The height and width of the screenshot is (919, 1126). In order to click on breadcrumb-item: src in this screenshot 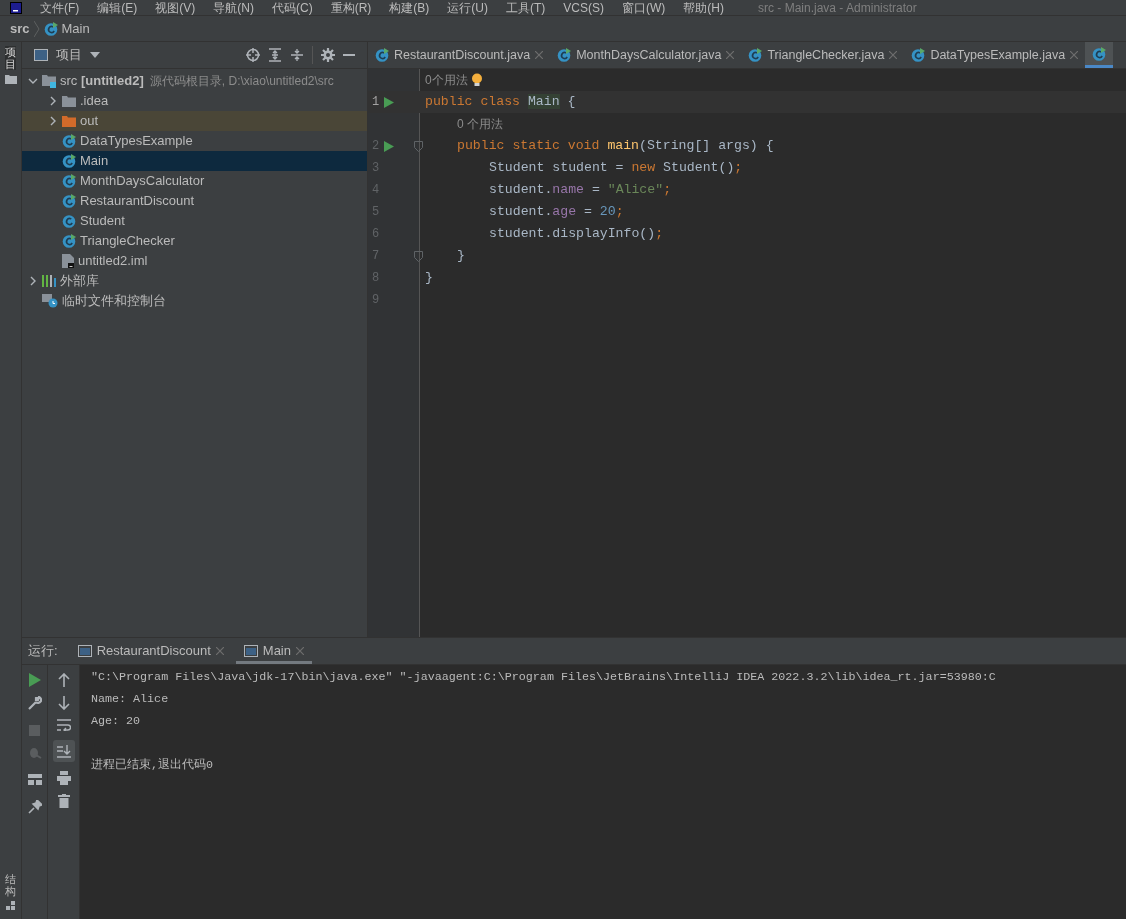, I will do `click(20, 28)`.